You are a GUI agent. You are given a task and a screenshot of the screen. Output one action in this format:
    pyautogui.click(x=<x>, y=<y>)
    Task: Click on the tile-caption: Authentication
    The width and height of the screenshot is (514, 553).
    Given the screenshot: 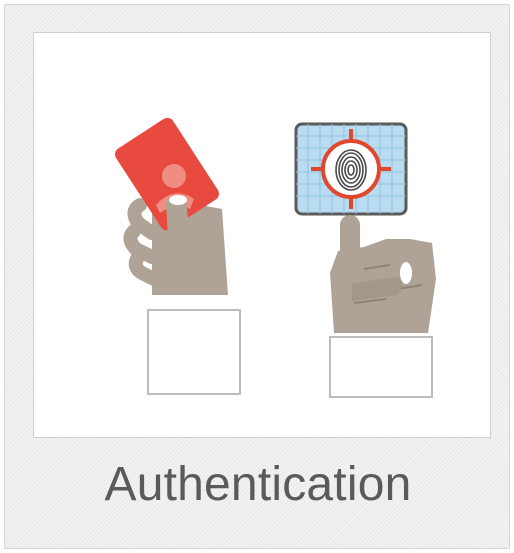 What is the action you would take?
    pyautogui.click(x=258, y=484)
    